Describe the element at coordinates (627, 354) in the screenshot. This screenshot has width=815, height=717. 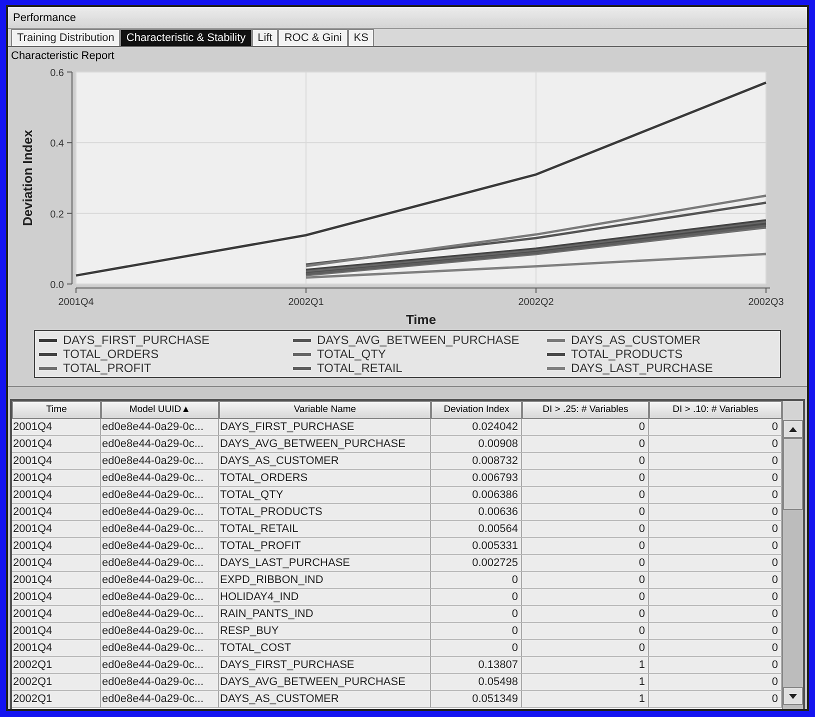
I see `legend-label: TOTAL_PRODUCTS` at that location.